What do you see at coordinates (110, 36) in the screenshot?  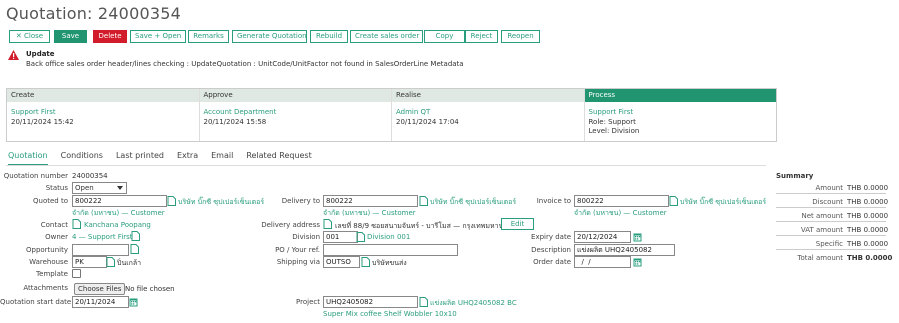 I see `delete-button: Delete` at bounding box center [110, 36].